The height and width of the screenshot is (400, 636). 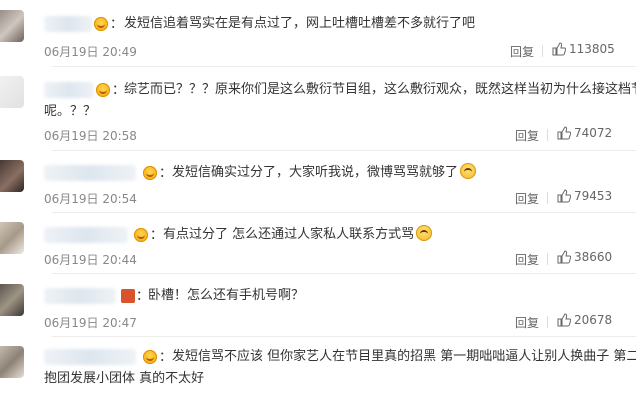 I want to click on like-button: 20678, so click(x=584, y=321).